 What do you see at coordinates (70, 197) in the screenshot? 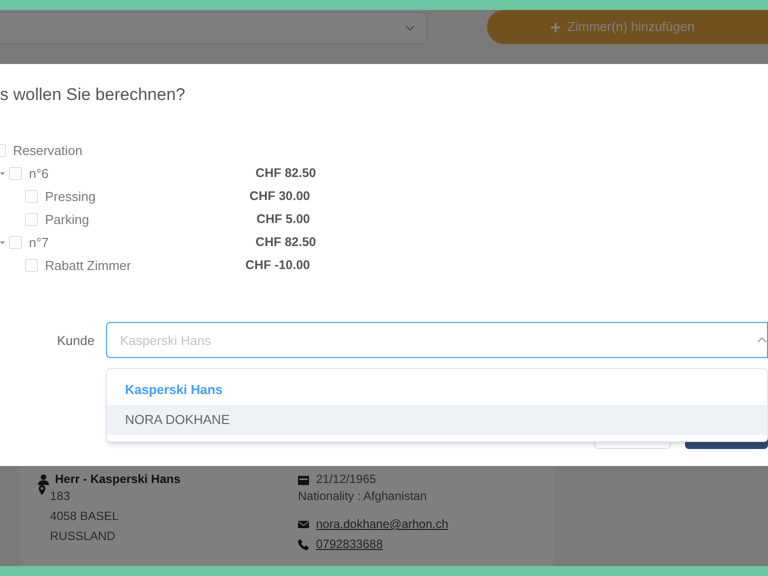
I see `tree-item-label: Pressing` at bounding box center [70, 197].